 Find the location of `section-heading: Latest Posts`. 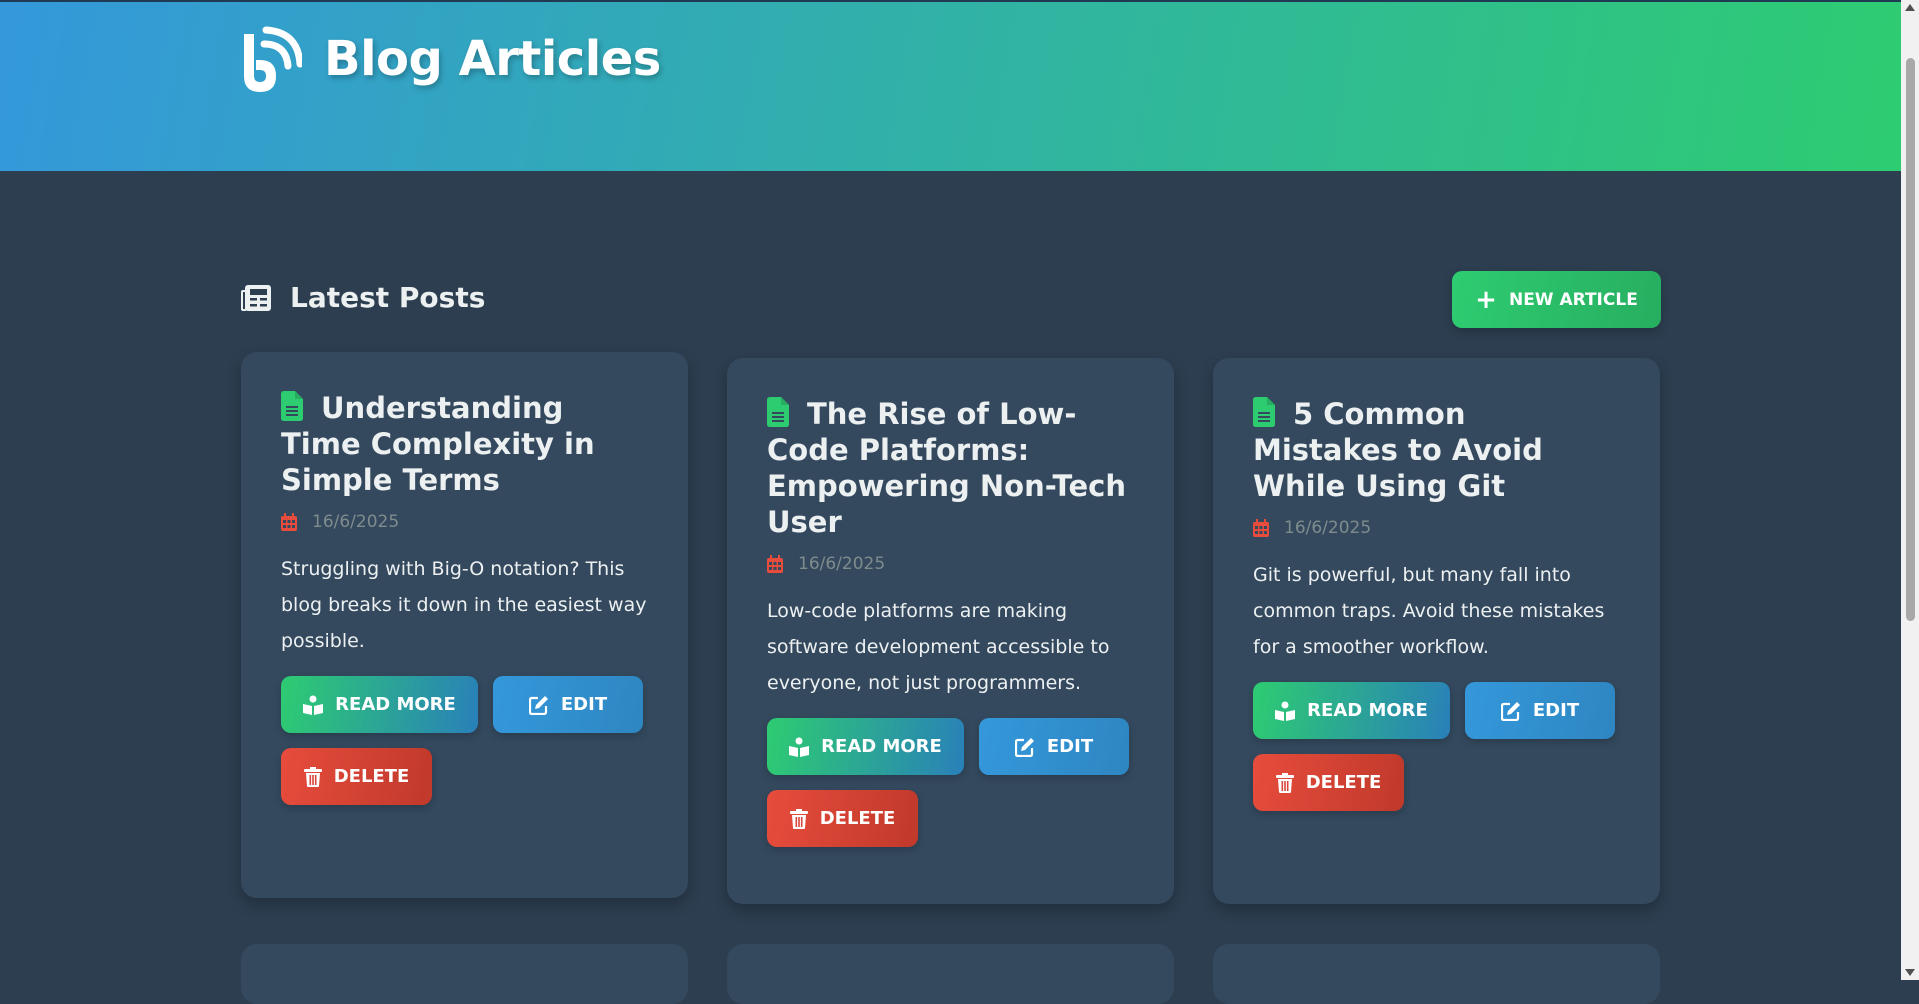

section-heading: Latest Posts is located at coordinates (362, 297).